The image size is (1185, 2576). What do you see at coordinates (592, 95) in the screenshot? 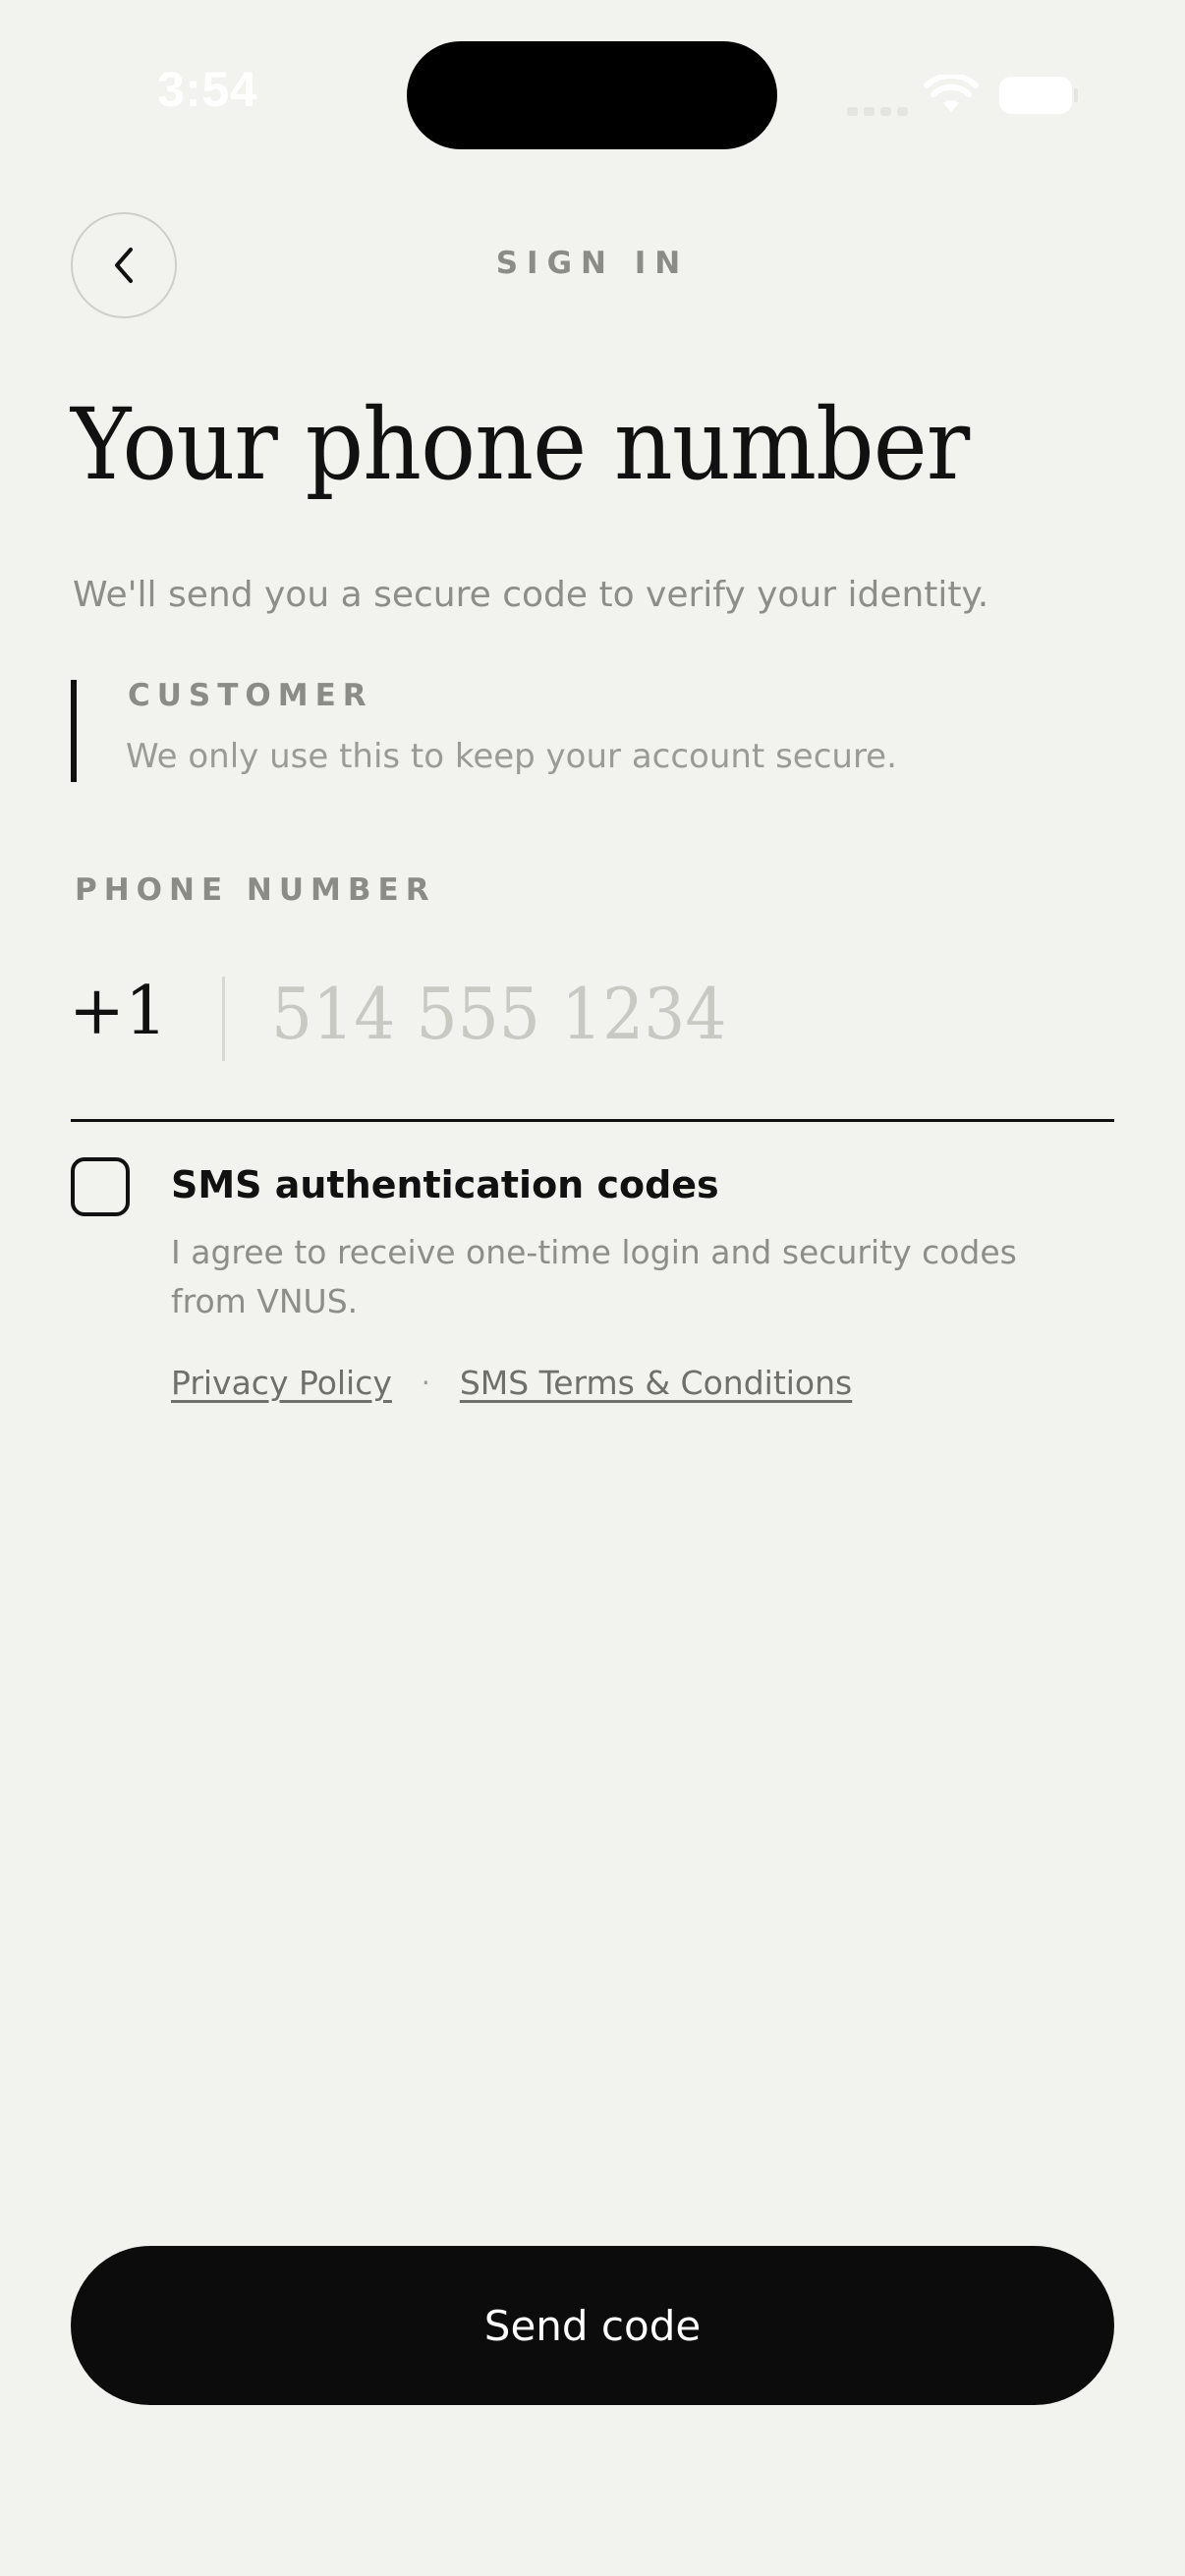
I see `dynamic-island` at bounding box center [592, 95].